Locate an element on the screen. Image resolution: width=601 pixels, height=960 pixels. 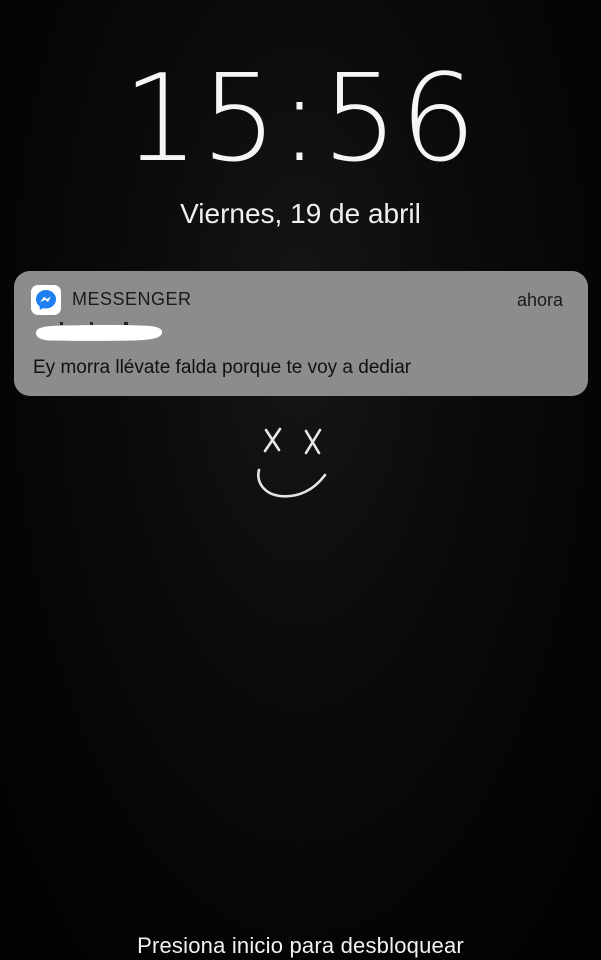
redacted-sender-name is located at coordinates (99, 331).